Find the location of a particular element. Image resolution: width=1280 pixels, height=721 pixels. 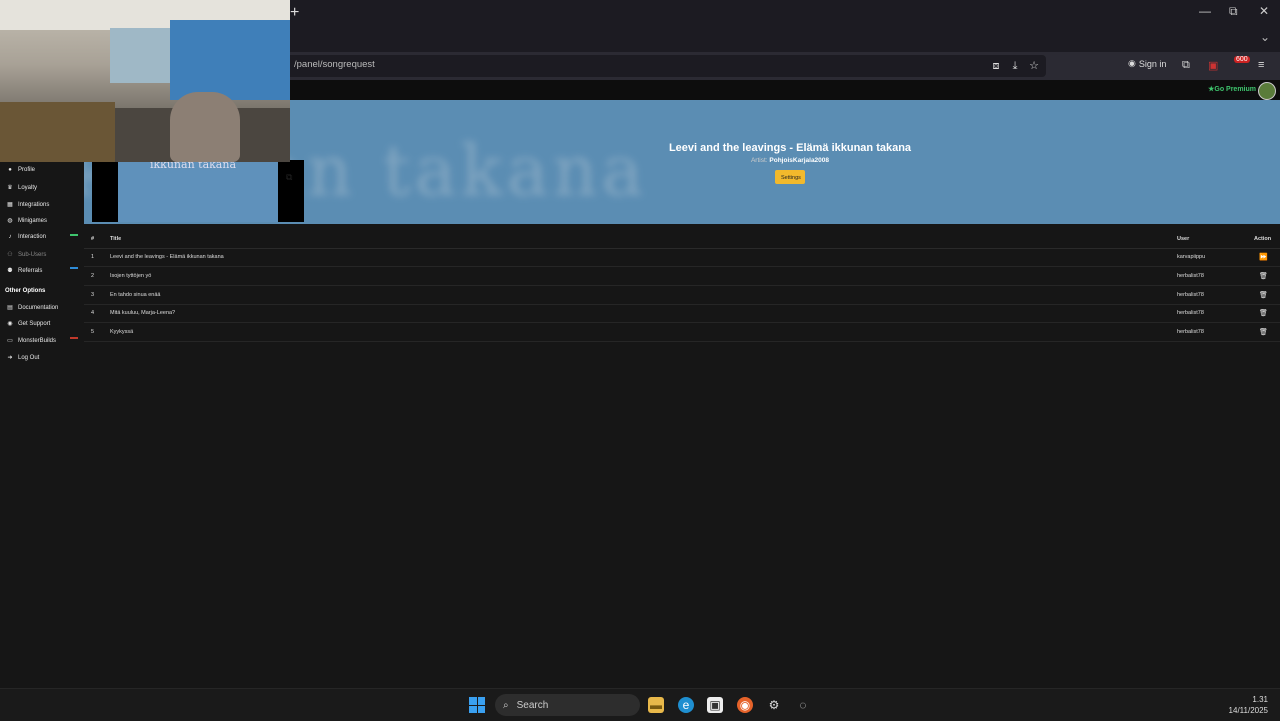

sidebar-item-sub-users: ⚇ Sub-Users is located at coordinates (26, 255).